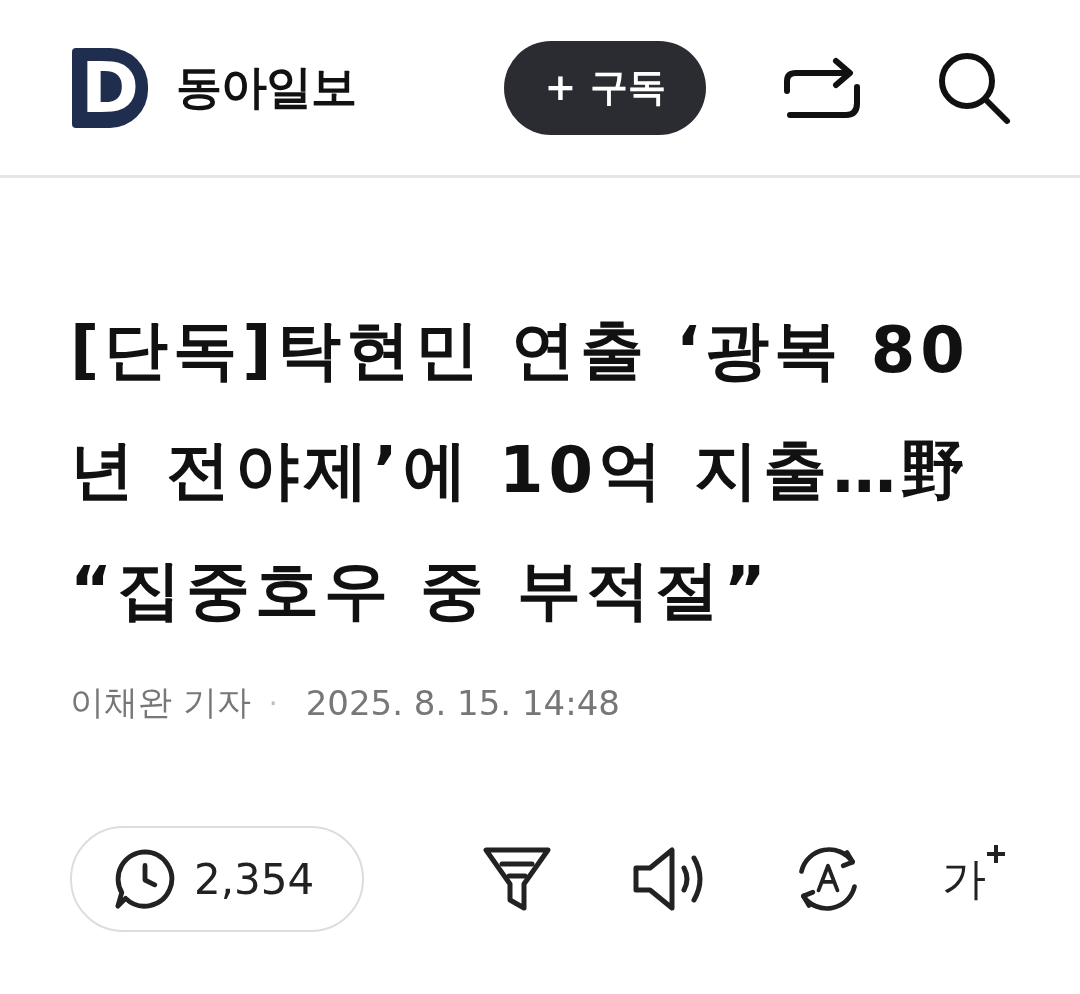 Image resolution: width=1080 pixels, height=994 pixels. What do you see at coordinates (605, 87) in the screenshot?
I see `subscribe-button: + 구독` at bounding box center [605, 87].